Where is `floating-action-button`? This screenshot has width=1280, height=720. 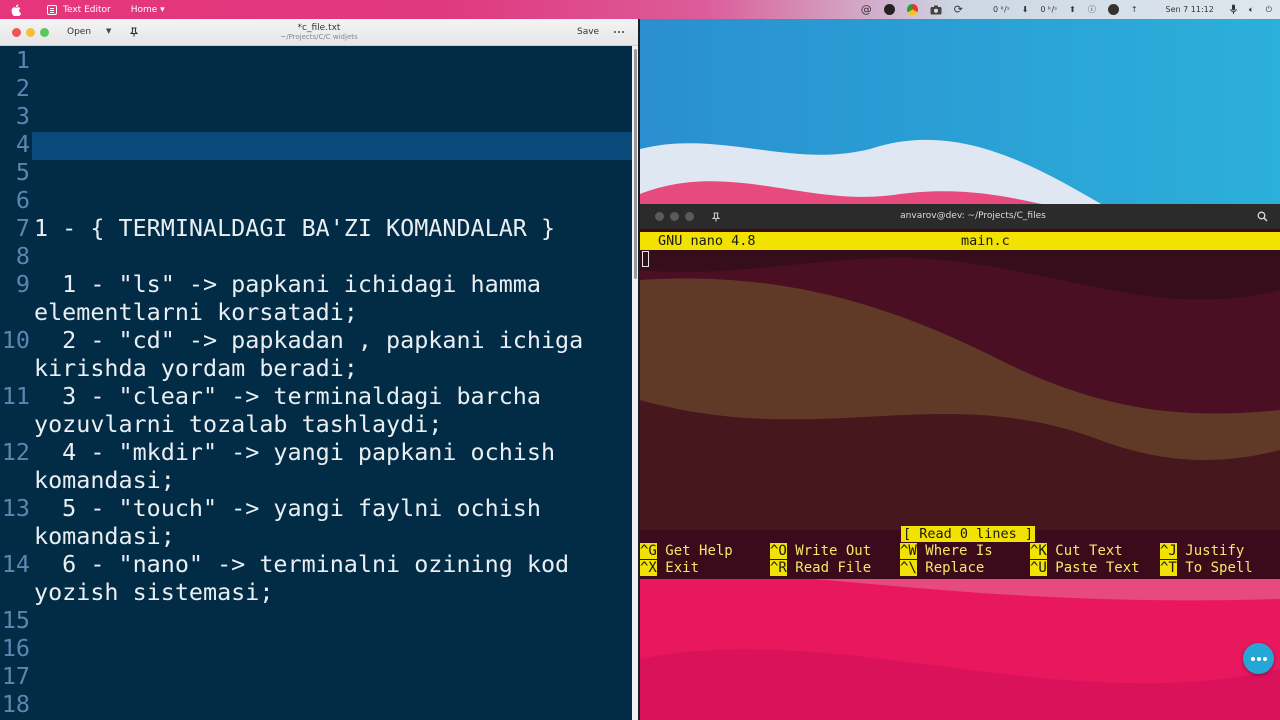
floating-action-button is located at coordinates (1258, 658).